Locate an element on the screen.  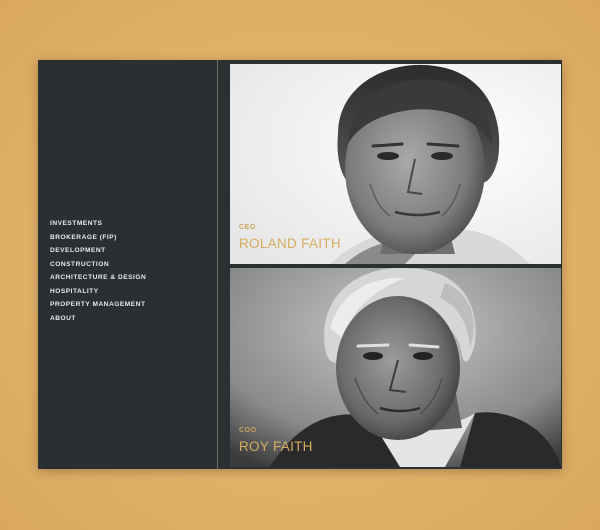
sidebar-divider is located at coordinates (217, 264).